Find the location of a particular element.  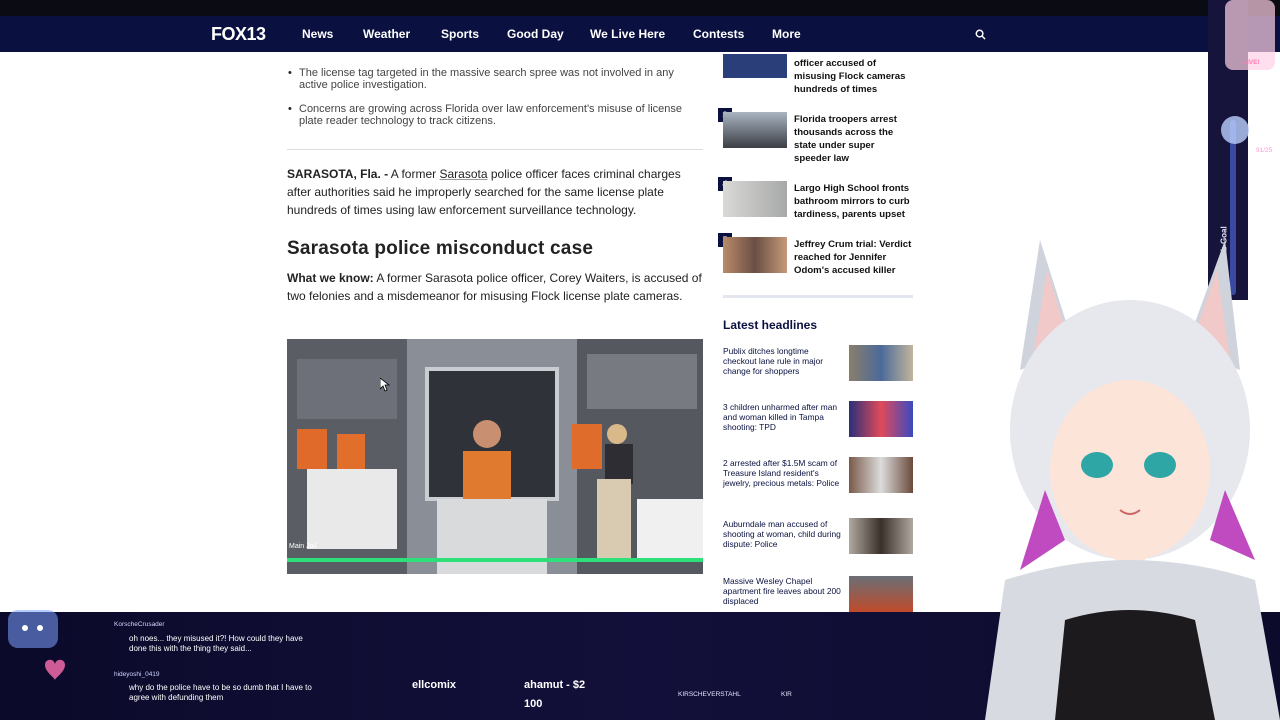

nav-more: More is located at coordinates (786, 34).